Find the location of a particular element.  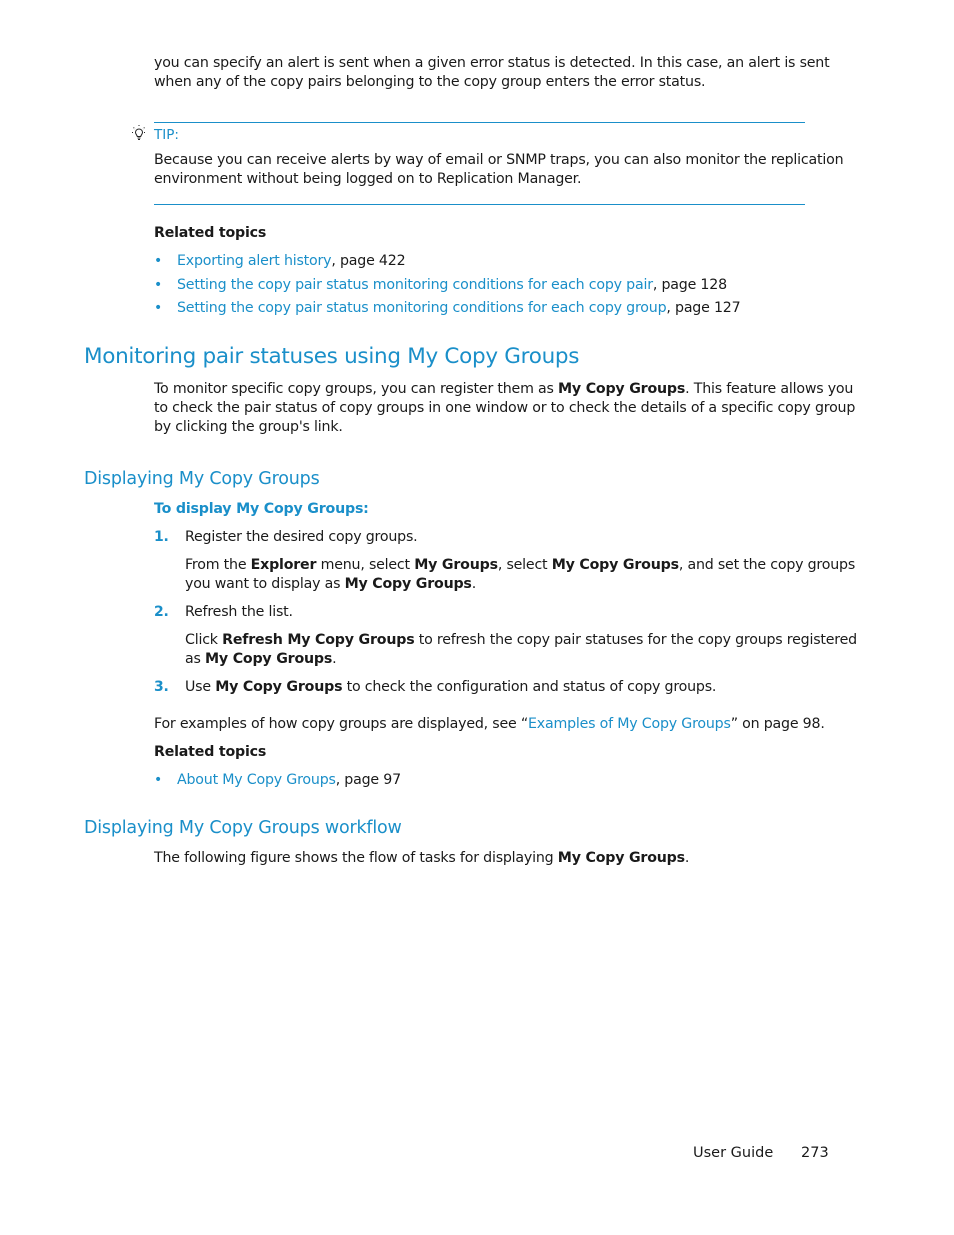

step-number: 1. is located at coordinates (161, 537).